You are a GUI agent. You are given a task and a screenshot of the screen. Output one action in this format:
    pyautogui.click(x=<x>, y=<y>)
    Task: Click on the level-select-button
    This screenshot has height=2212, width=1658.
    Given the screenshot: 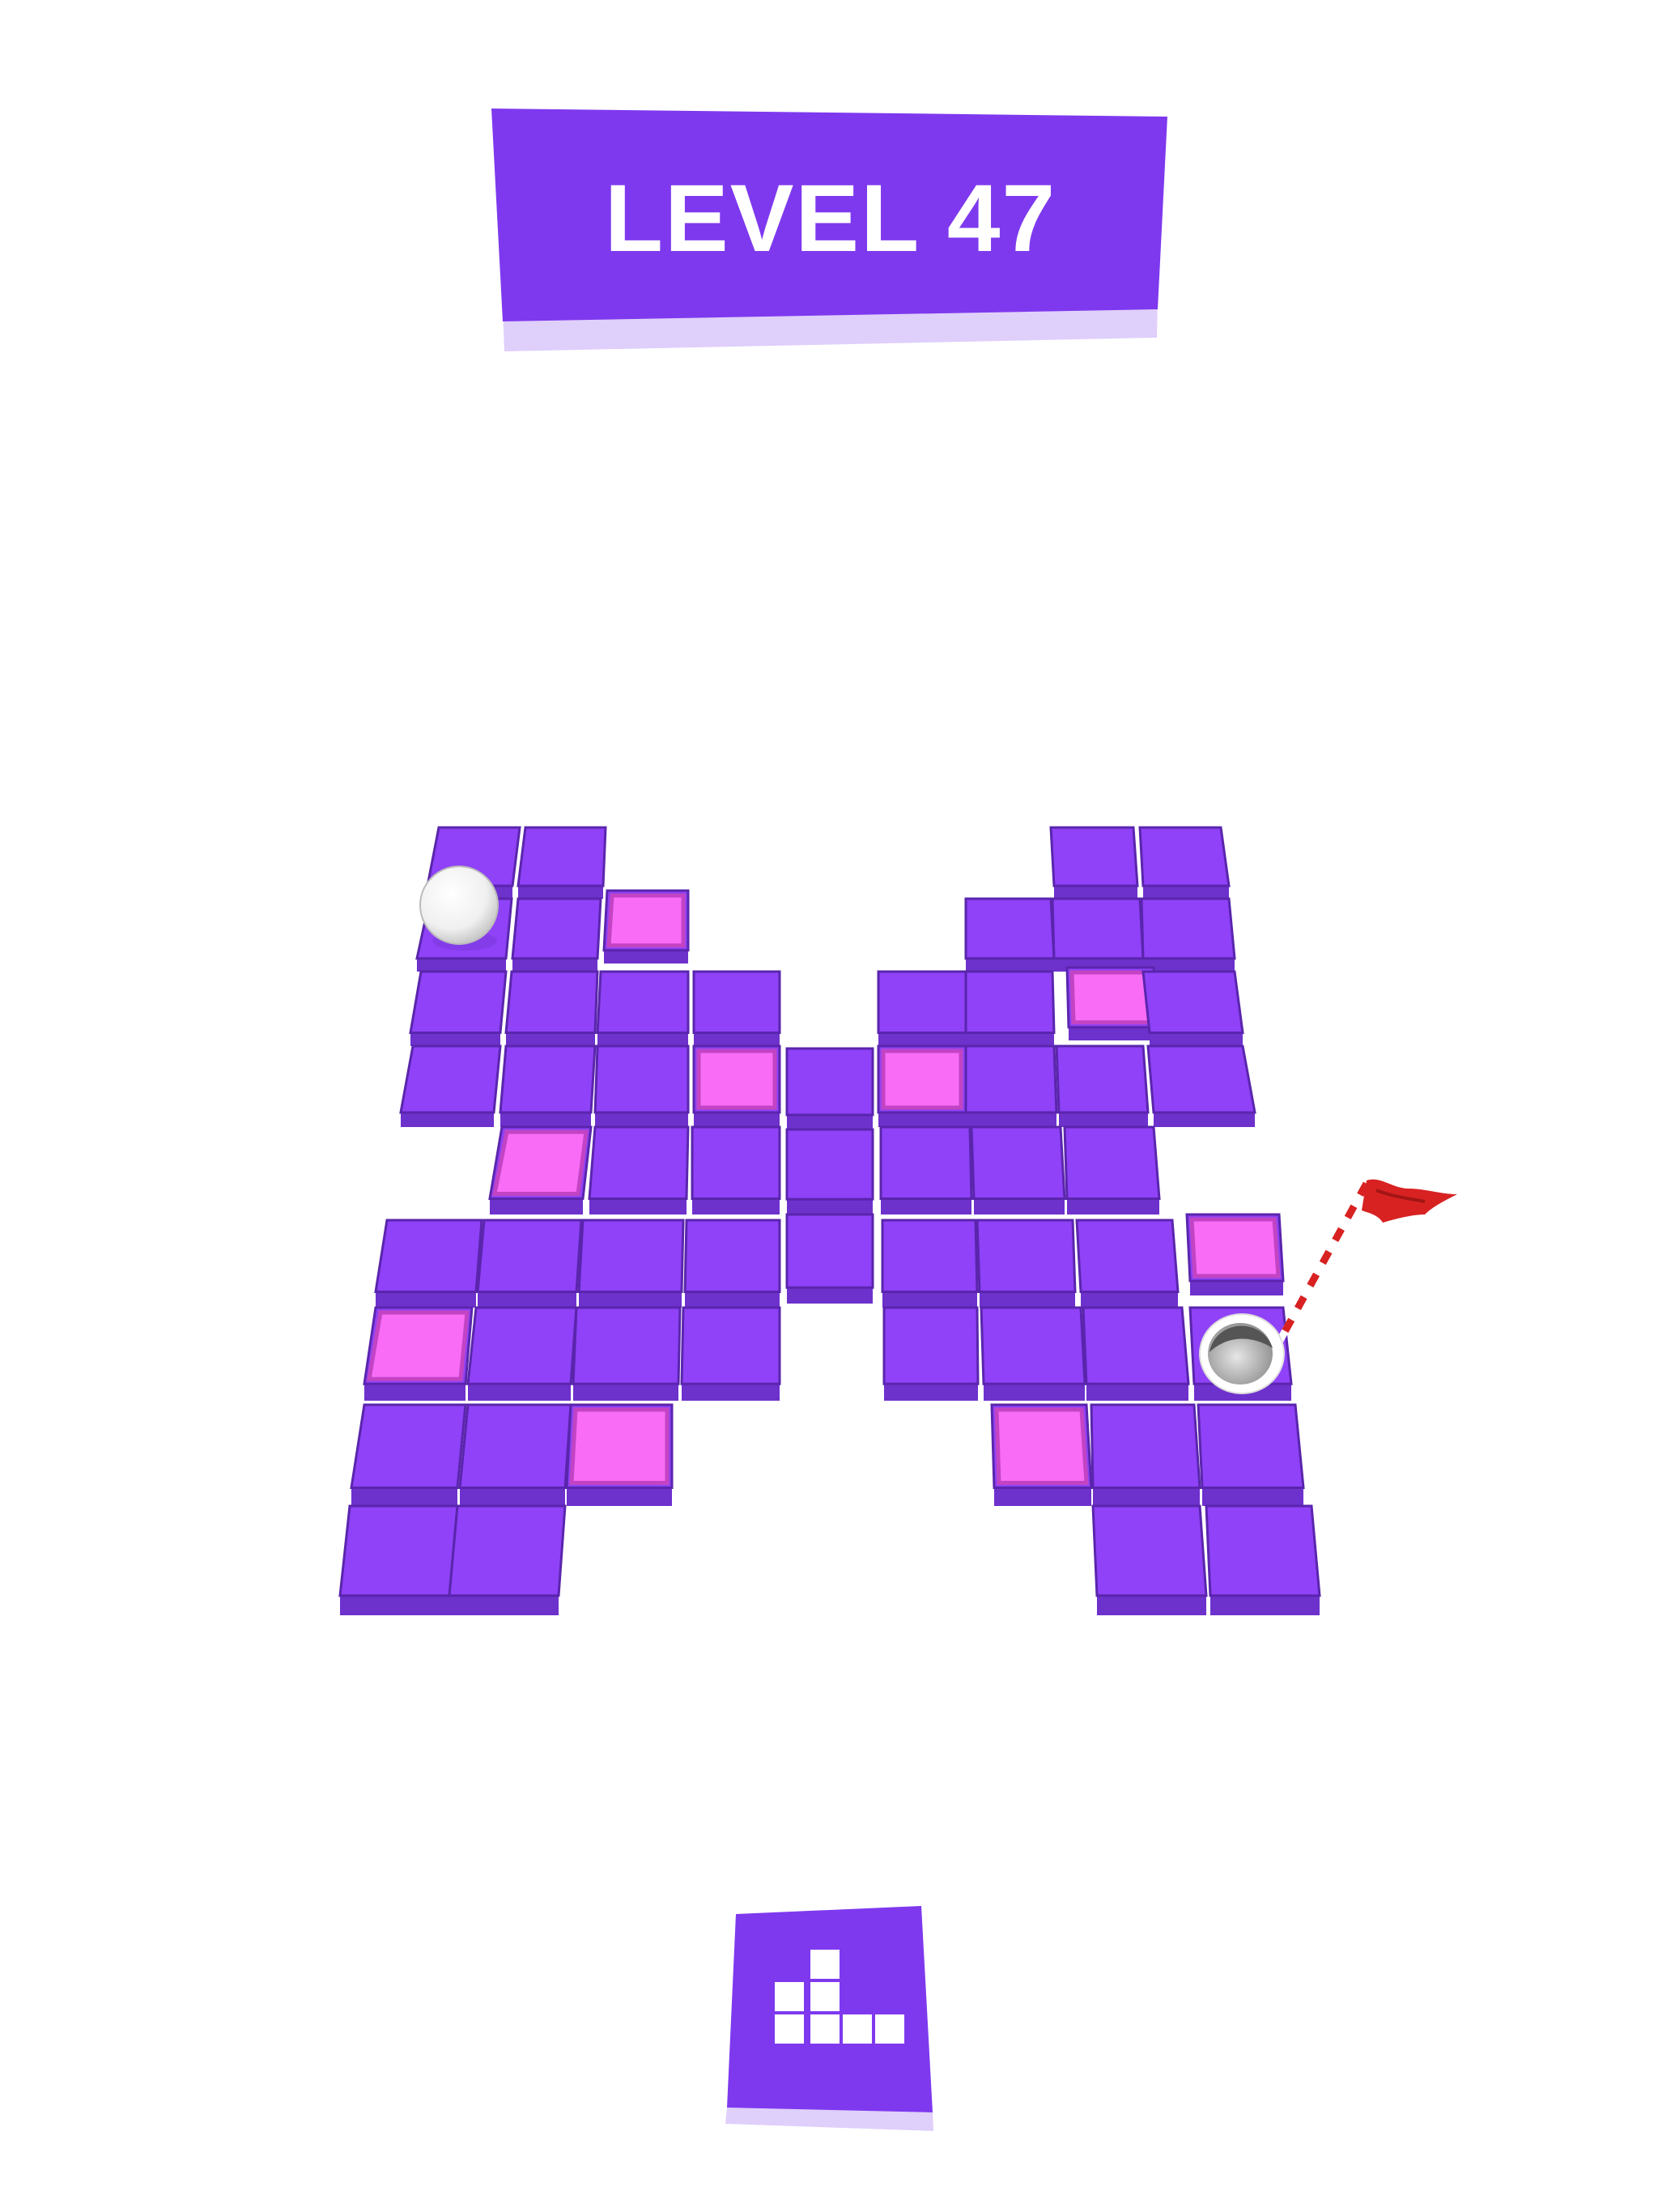 What is the action you would take?
    pyautogui.click(x=830, y=2018)
    